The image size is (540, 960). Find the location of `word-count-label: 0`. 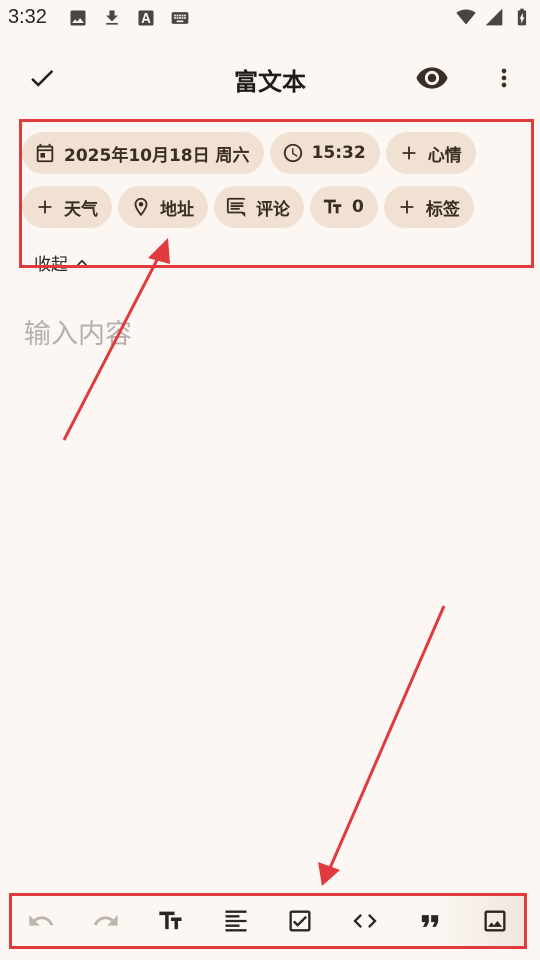

word-count-label: 0 is located at coordinates (358, 207).